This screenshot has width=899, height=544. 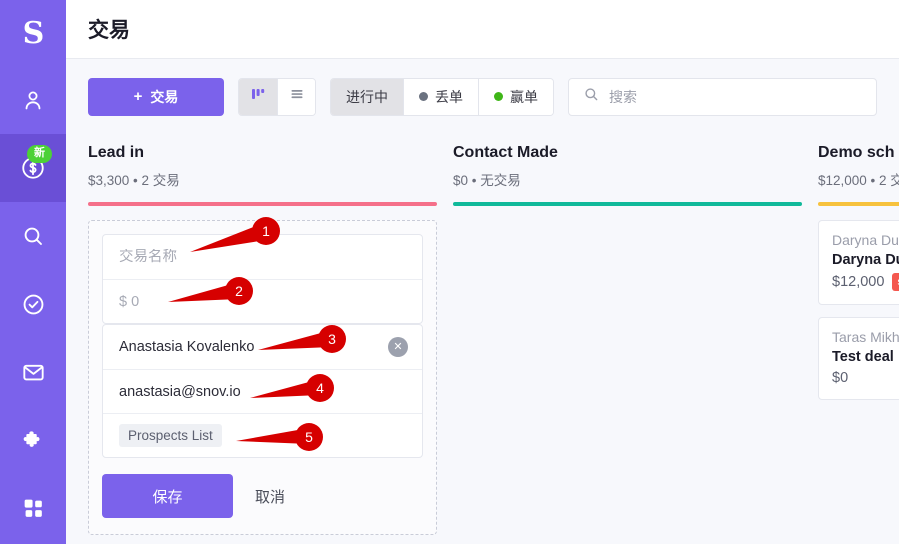 I want to click on filter-tab-lost-label: 丢单, so click(x=449, y=96).